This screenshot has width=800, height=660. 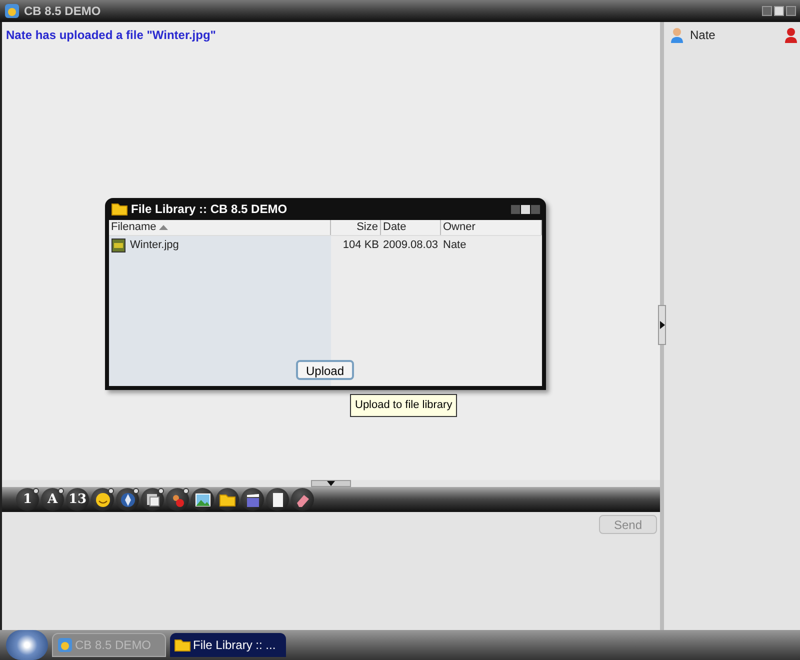 I want to click on start-orb-icon, so click(x=27, y=645).